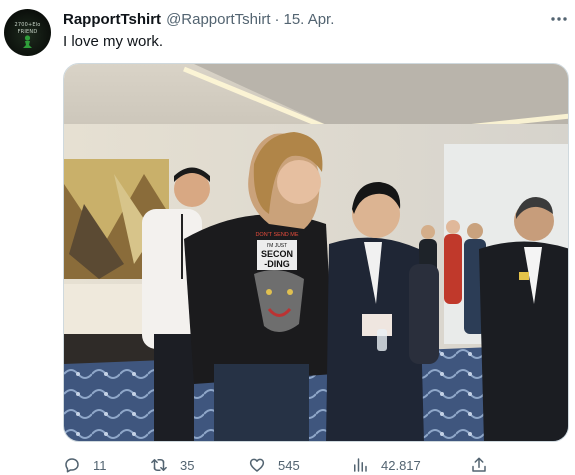 This screenshot has width=575, height=475. Describe the element at coordinates (27, 41) in the screenshot. I see `chess-pawn-icon` at that location.